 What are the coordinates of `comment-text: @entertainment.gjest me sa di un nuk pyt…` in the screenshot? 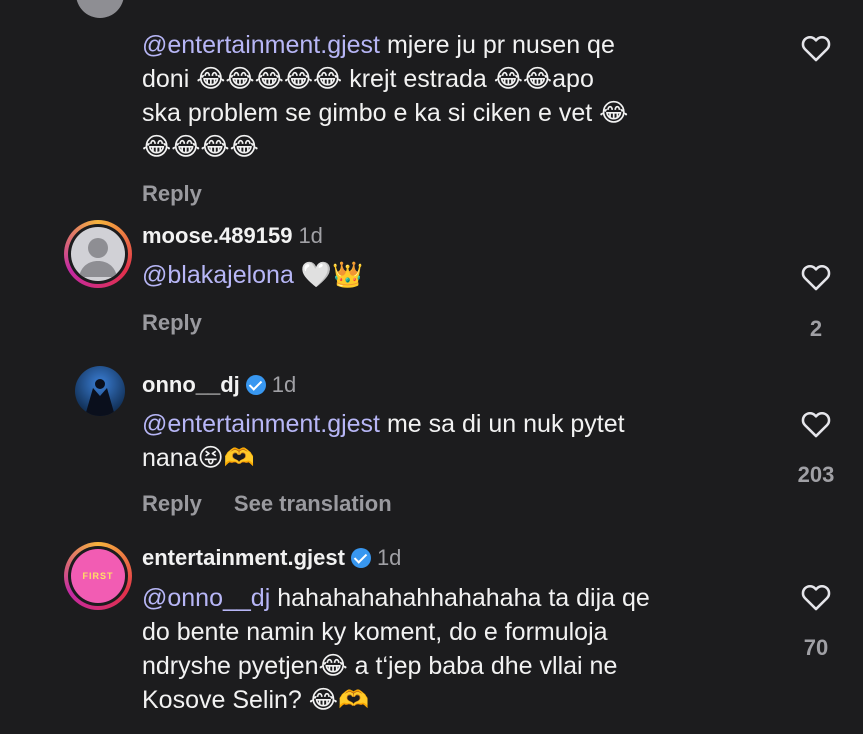 It's located at (442, 441).